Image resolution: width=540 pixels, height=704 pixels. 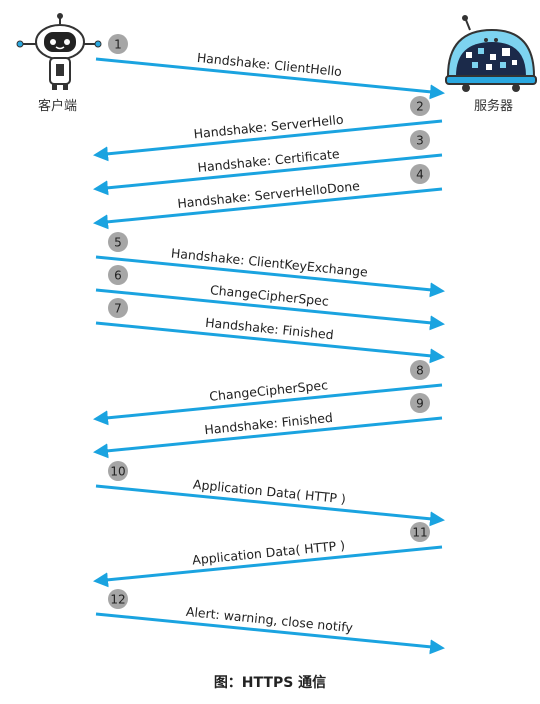 I want to click on step-number-5: 5, so click(x=118, y=243).